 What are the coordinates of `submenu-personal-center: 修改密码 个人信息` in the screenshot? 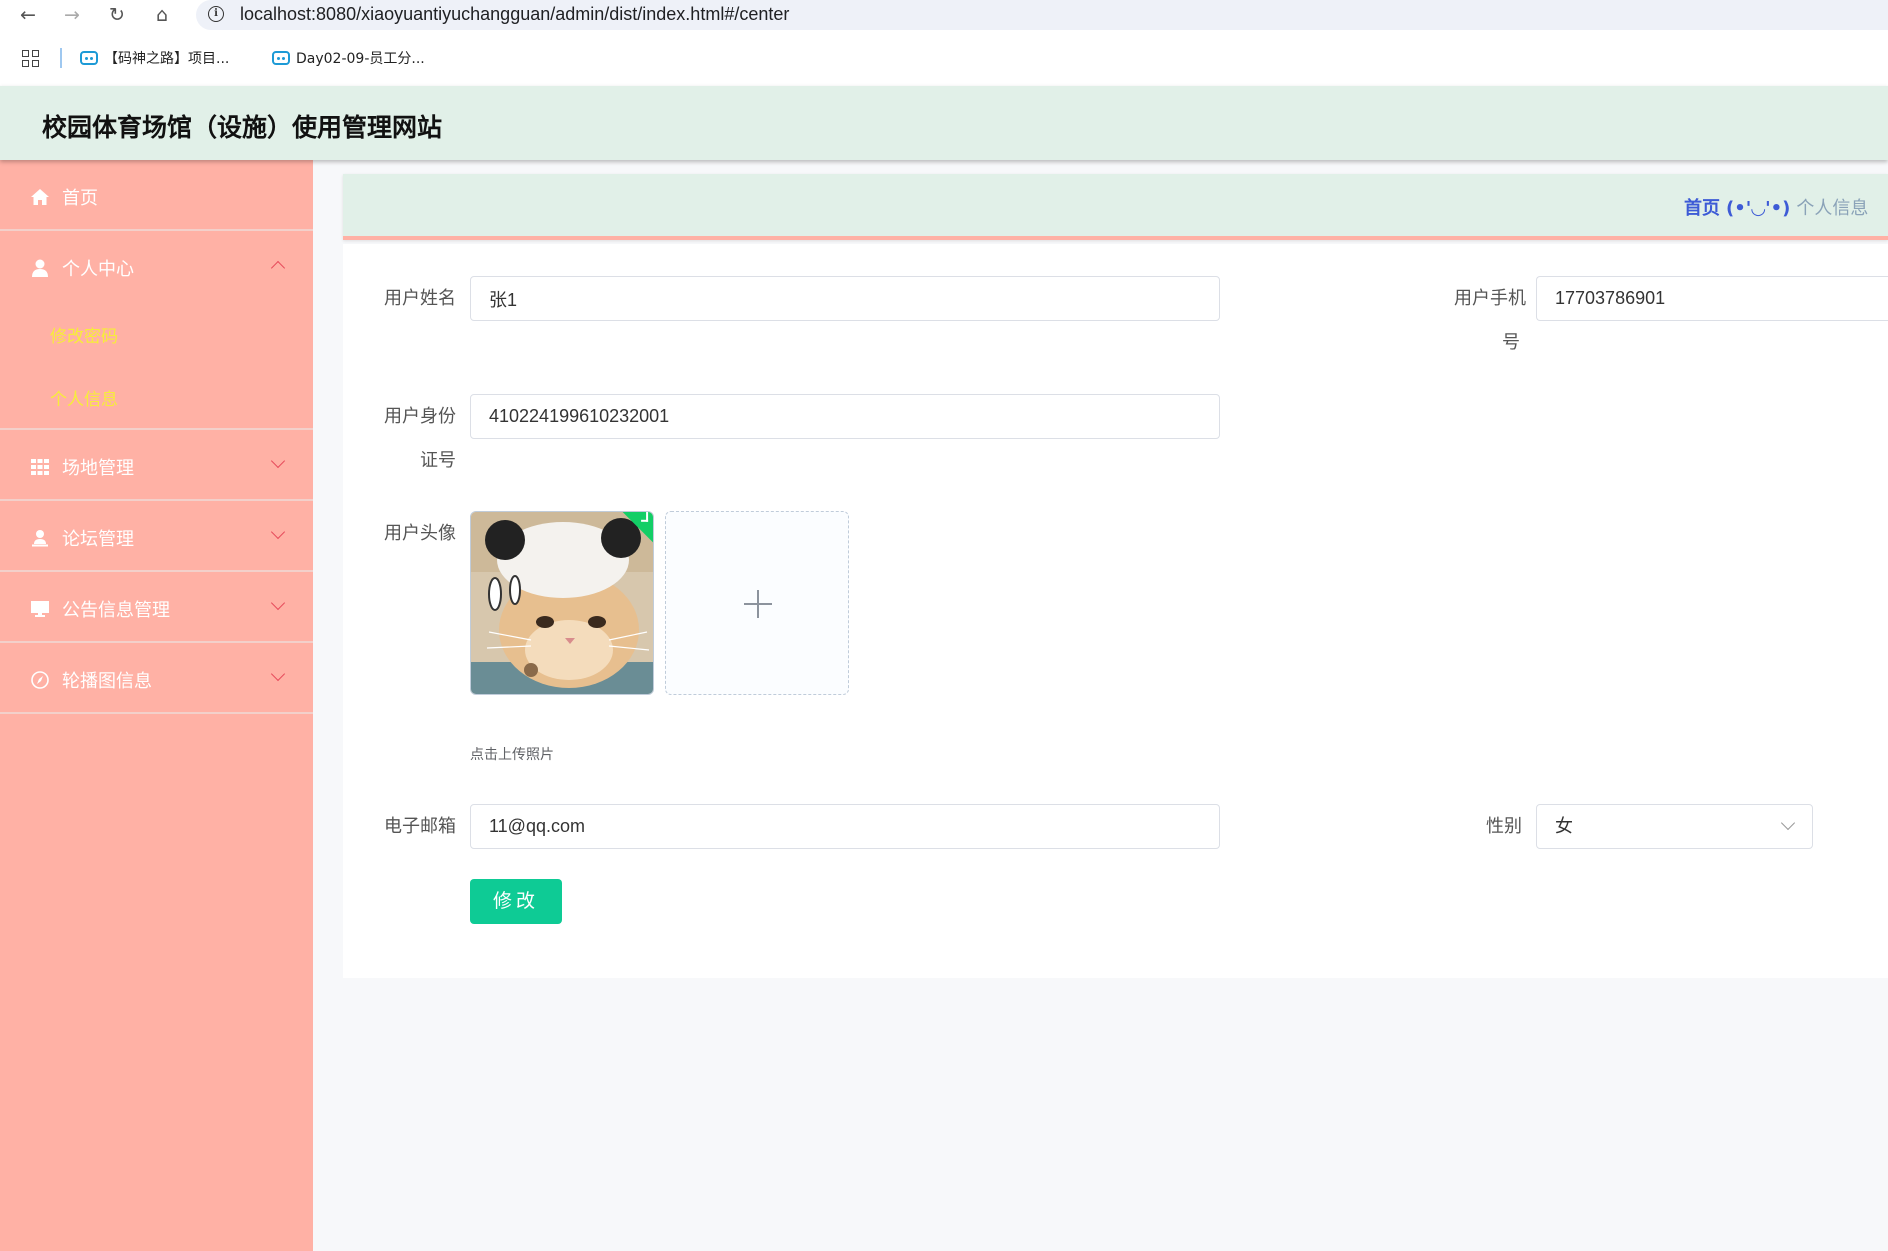 It's located at (156, 366).